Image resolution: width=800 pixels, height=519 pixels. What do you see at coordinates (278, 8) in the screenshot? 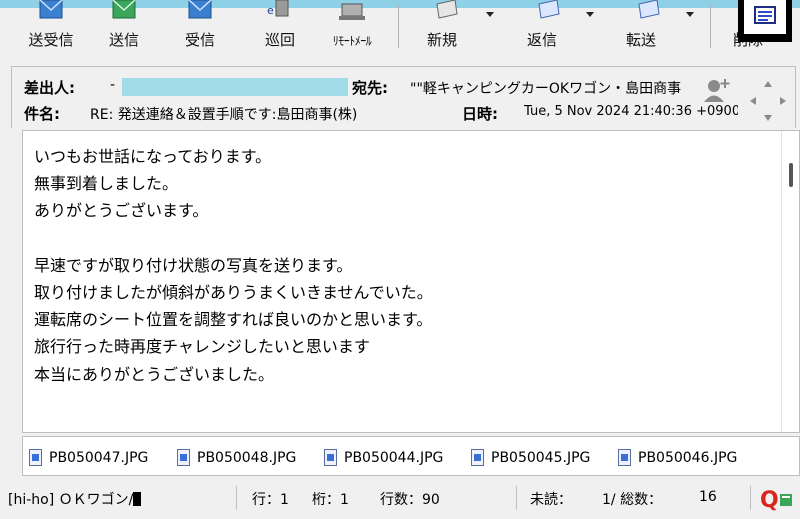
I see `patrol-icon: e` at bounding box center [278, 8].